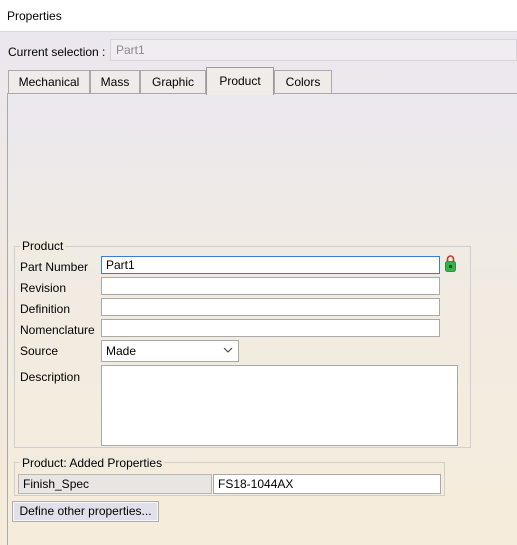  Describe the element at coordinates (258, 16) in the screenshot. I see `title-bar: Properties` at that location.